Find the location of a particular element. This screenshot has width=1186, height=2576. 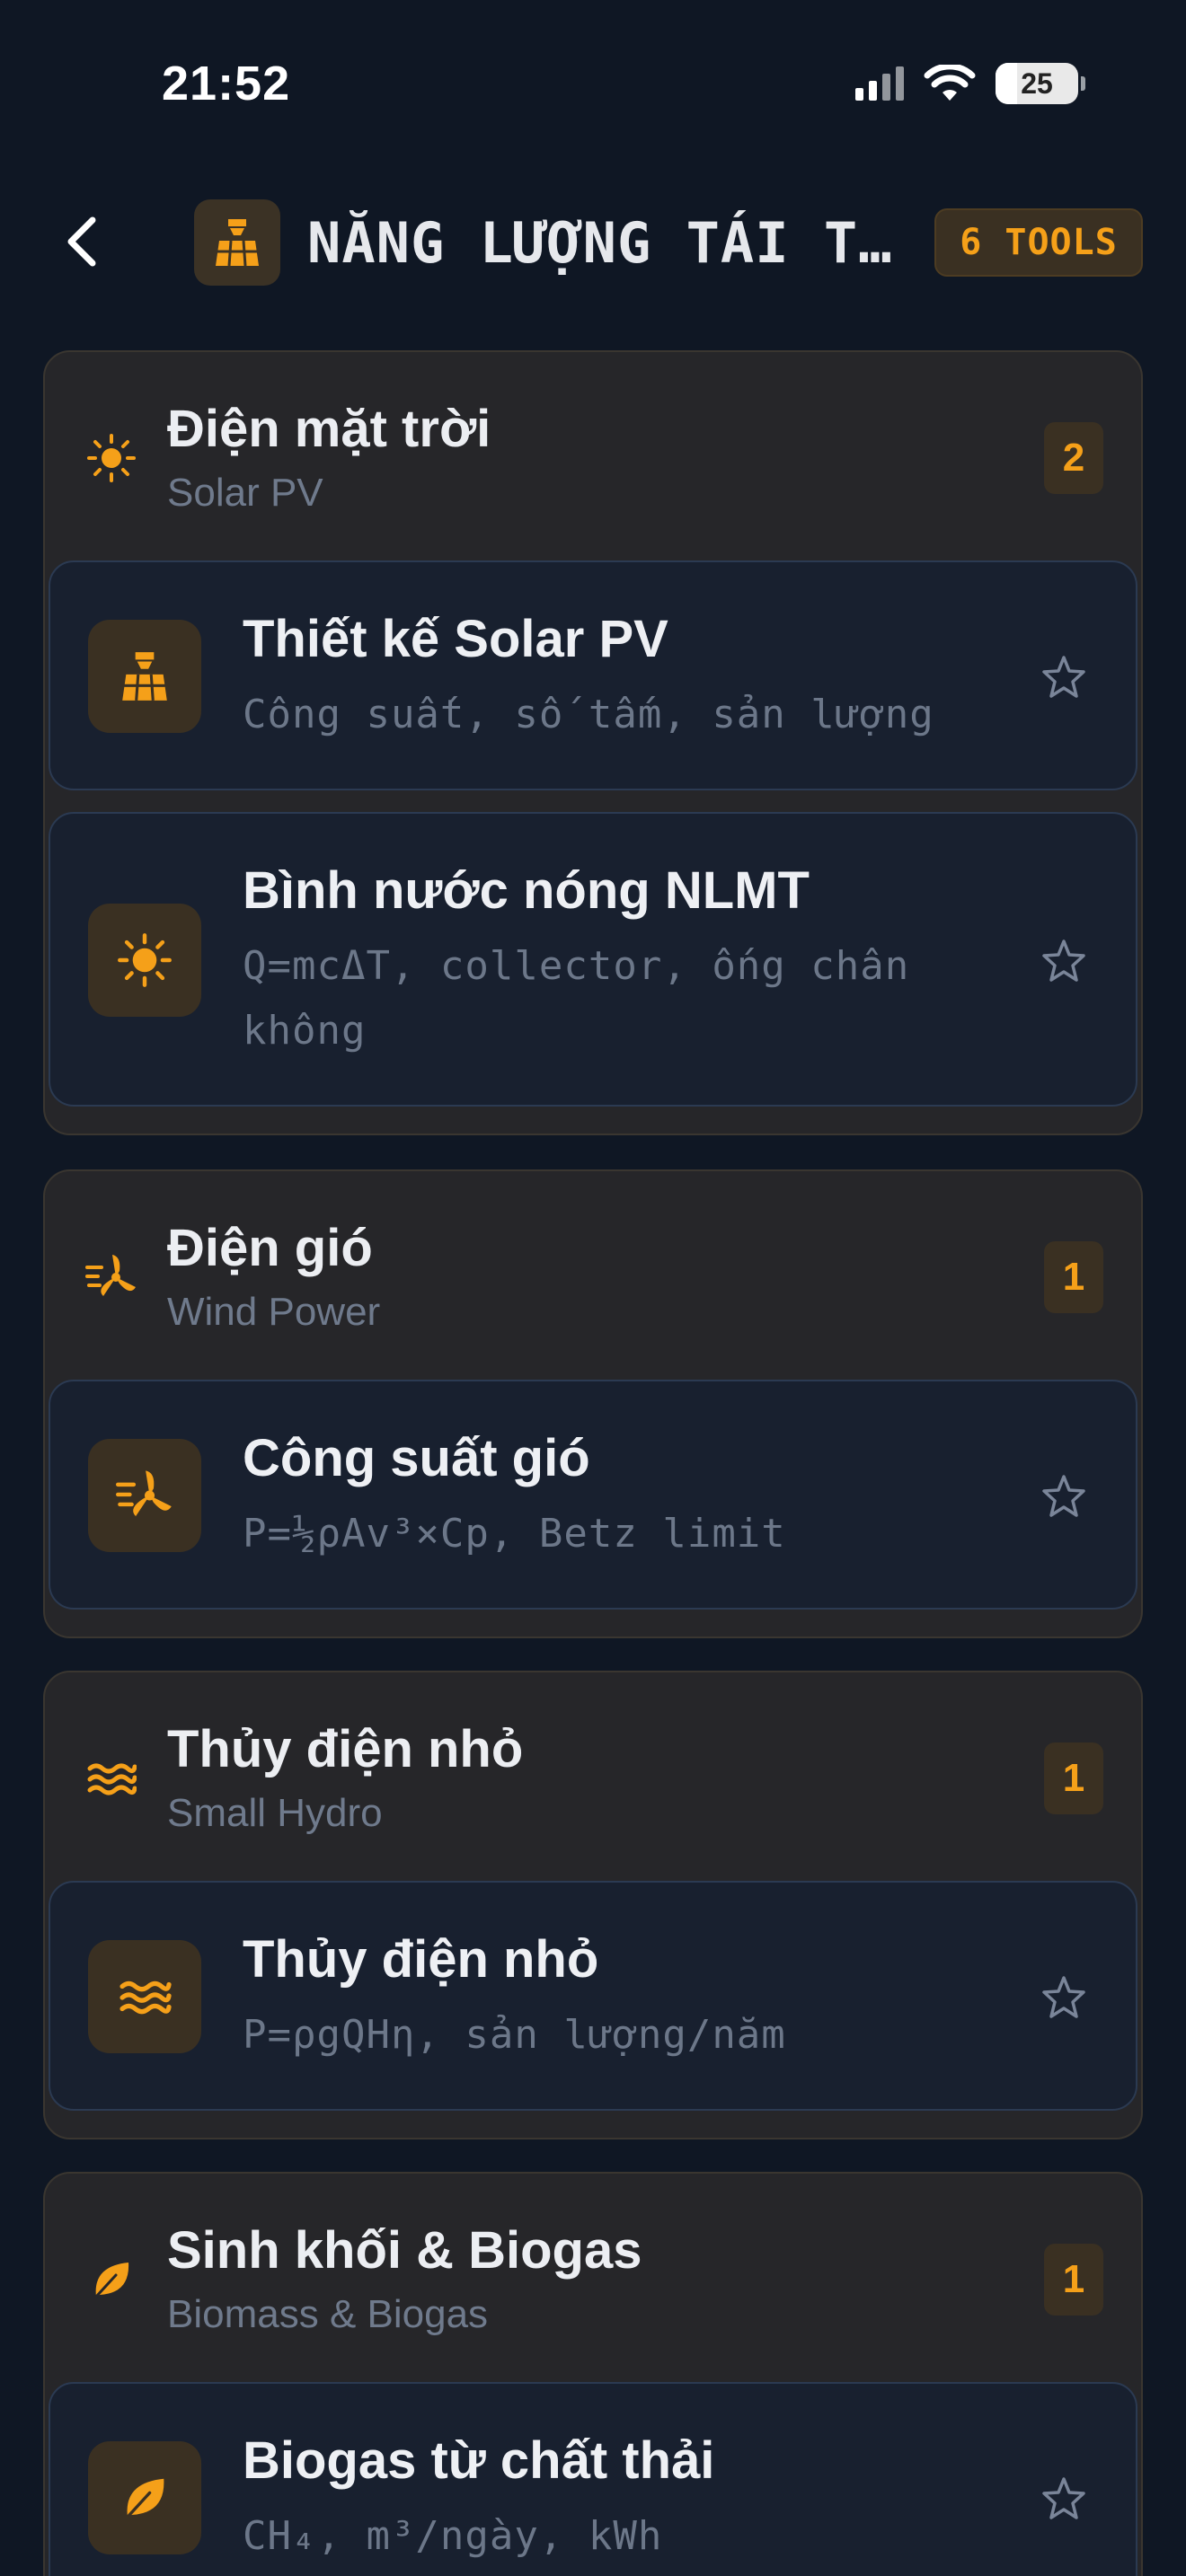

tool-card-wind-power: Công suất gió P=½ρAv³×Cp, Betz limit is located at coordinates (593, 1495).